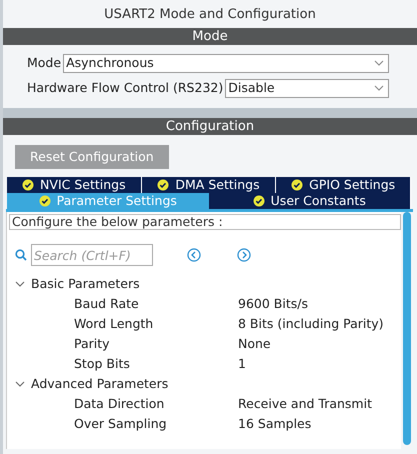  I want to click on previous-icon, so click(194, 255).